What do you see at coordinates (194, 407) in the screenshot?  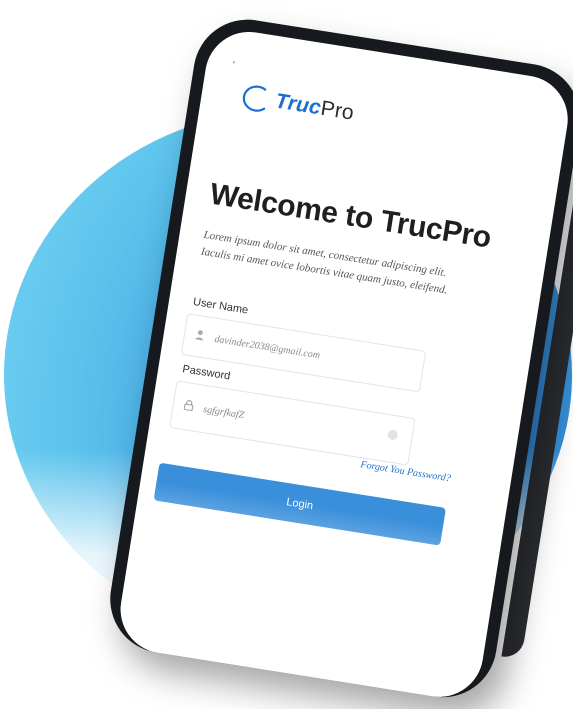 I see `lock-icon` at bounding box center [194, 407].